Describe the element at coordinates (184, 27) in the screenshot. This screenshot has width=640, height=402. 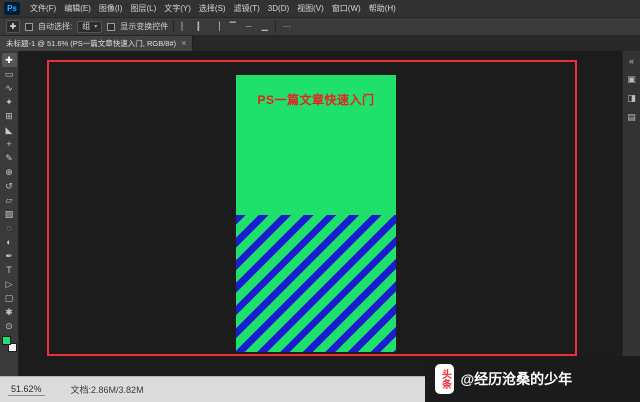
I see `align-left-icon: ▏` at that location.